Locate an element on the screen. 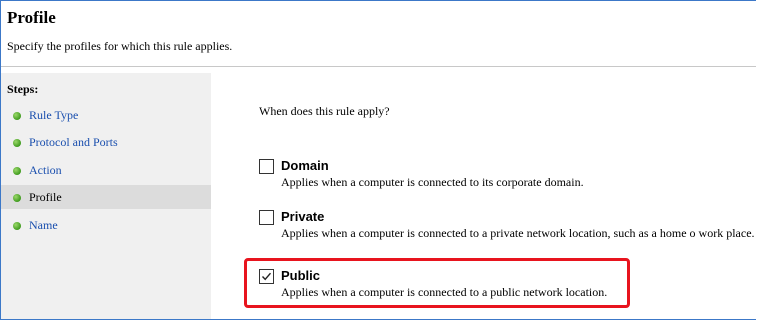  step-name: Name is located at coordinates (106, 225).